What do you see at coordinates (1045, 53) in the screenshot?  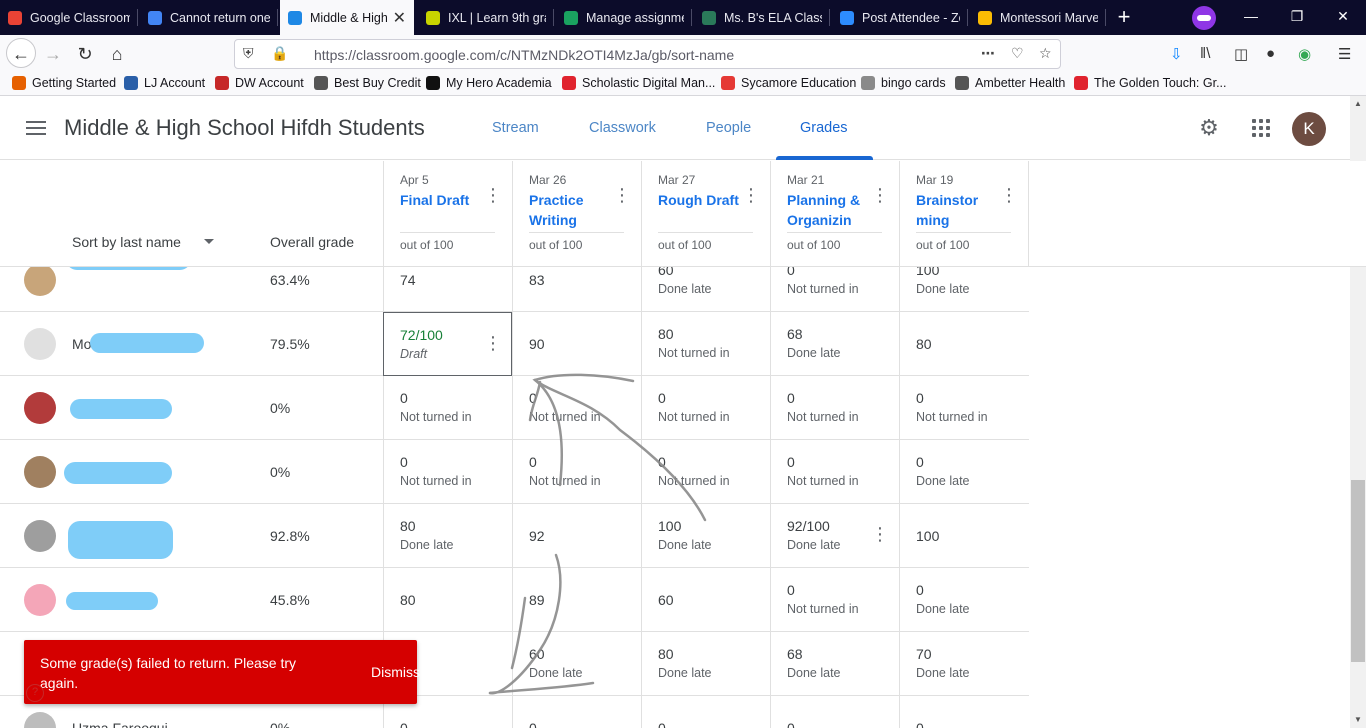 I see `bookmark-star-icon: ☆` at bounding box center [1045, 53].